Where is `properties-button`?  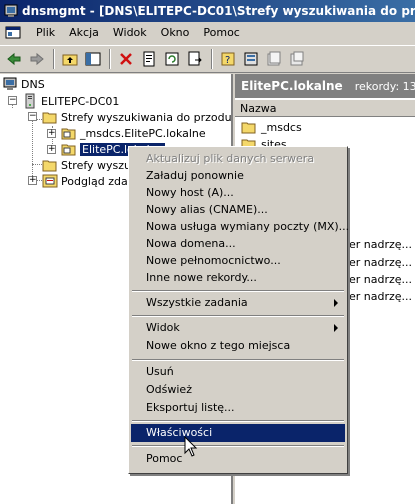 properties-button is located at coordinates (149, 59).